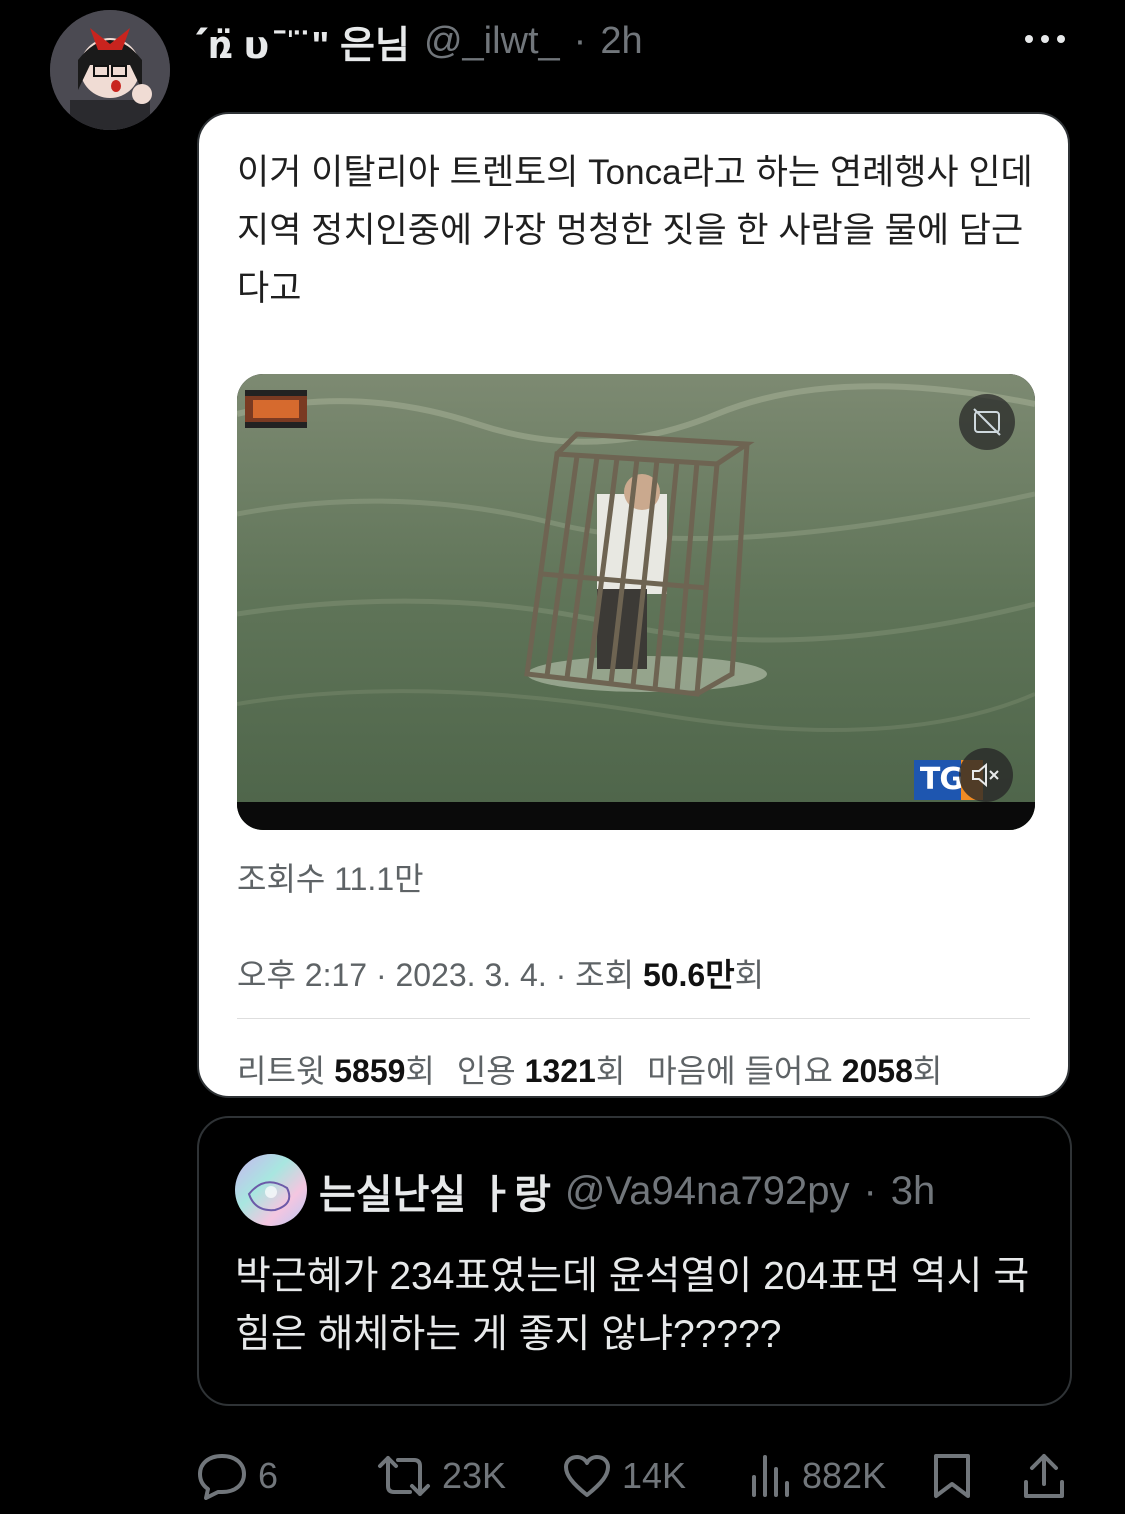 This screenshot has width=1125, height=1514. What do you see at coordinates (633, 1018) in the screenshot?
I see `screenshot-divider` at bounding box center [633, 1018].